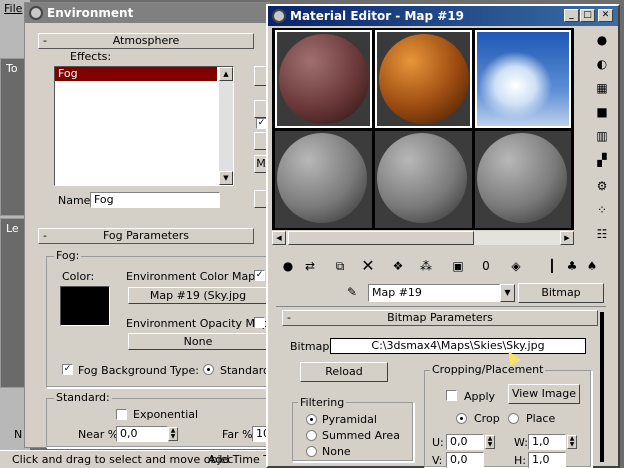 The width and height of the screenshot is (624, 468). I want to click on bottom-n-label: N, so click(18, 434).